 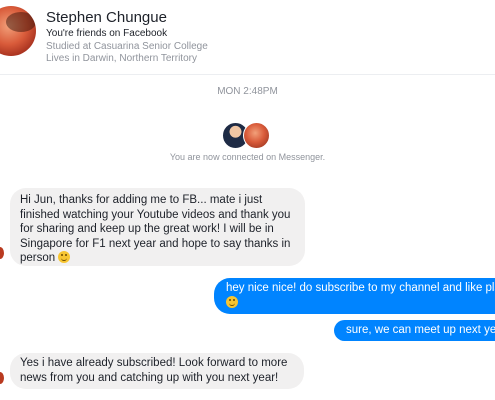 What do you see at coordinates (121, 58) in the screenshot?
I see `location-info: Lives in Darwin, Northern Territory` at bounding box center [121, 58].